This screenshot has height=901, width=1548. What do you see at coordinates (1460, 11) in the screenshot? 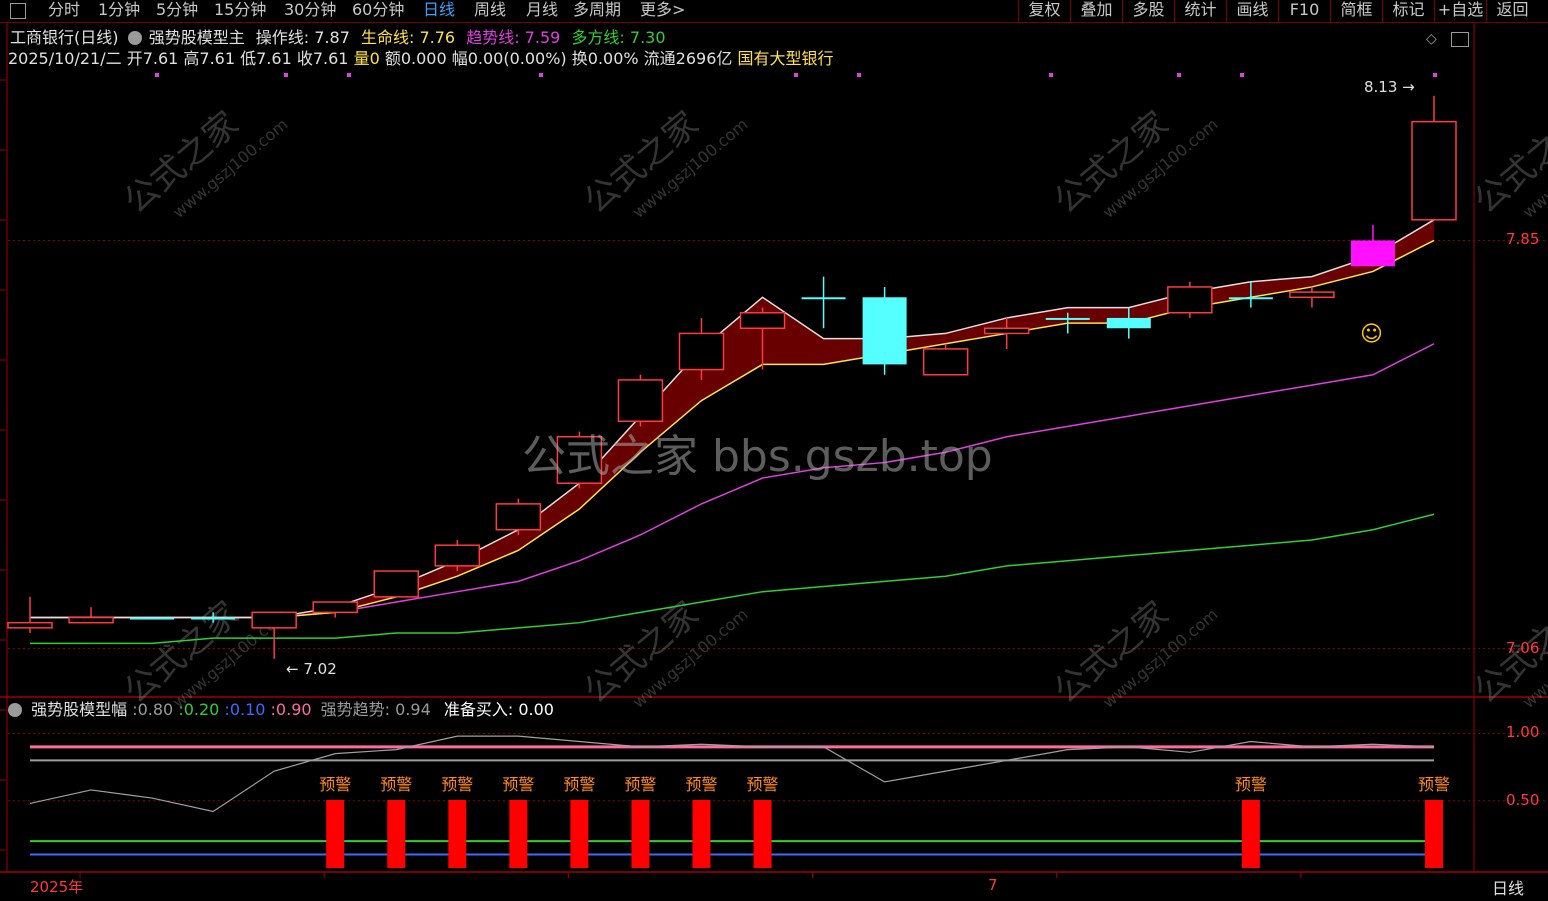
I see `toolbar-button: +自选` at bounding box center [1460, 11].